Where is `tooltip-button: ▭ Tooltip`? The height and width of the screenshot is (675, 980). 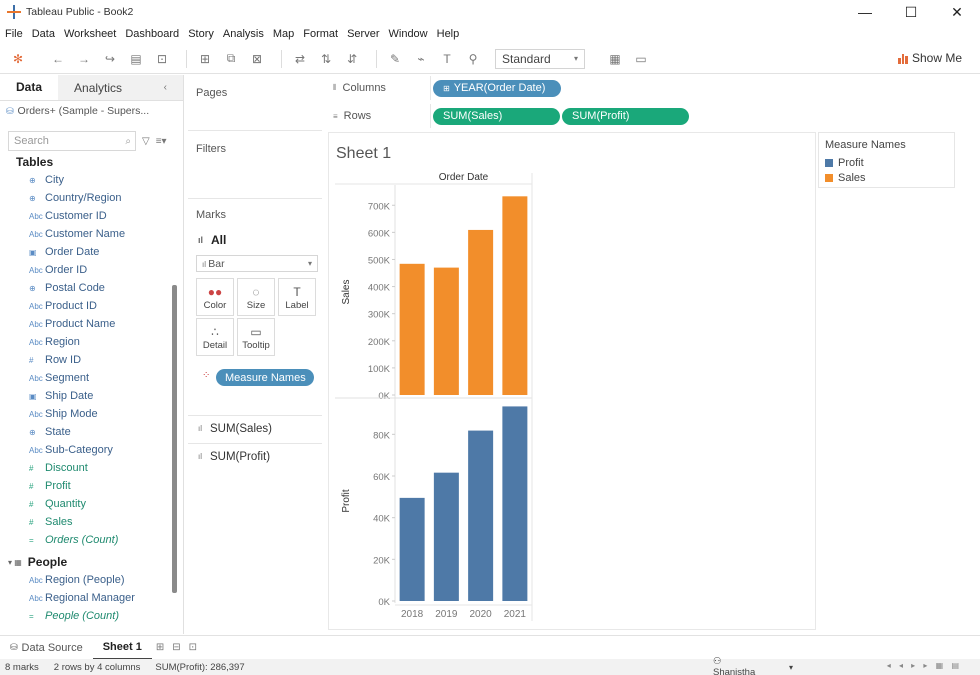
tooltip-button: ▭ Tooltip is located at coordinates (256, 337).